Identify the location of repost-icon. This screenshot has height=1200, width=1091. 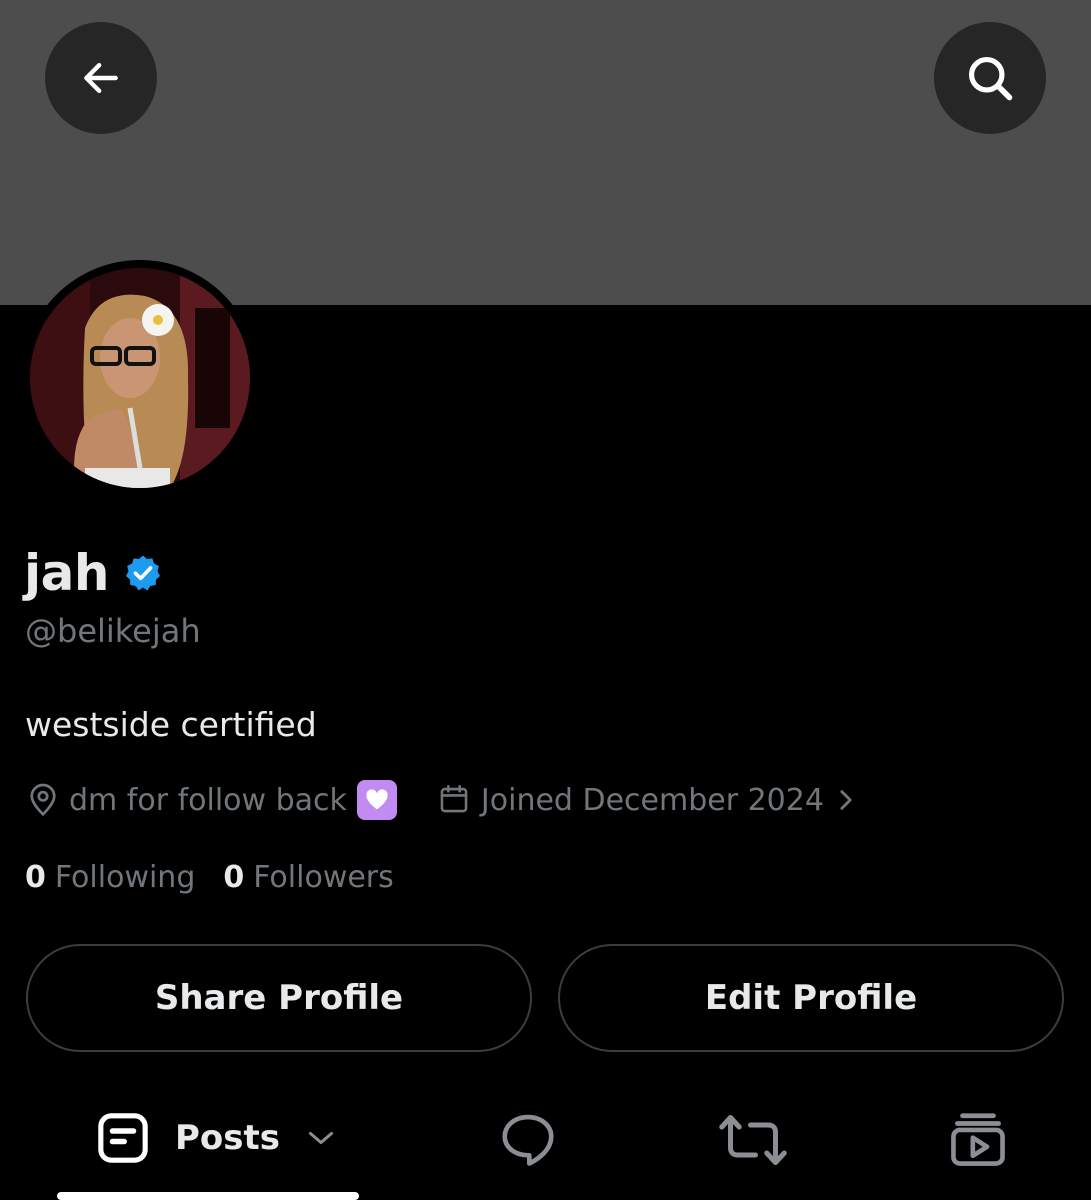
(753, 1140).